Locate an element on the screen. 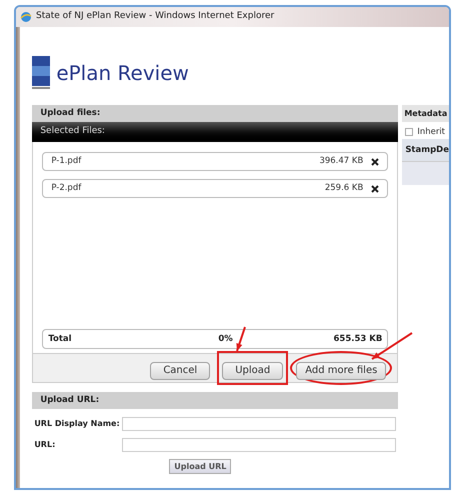 This screenshot has width=454, height=493. file-name: P-1.pdf is located at coordinates (66, 161).